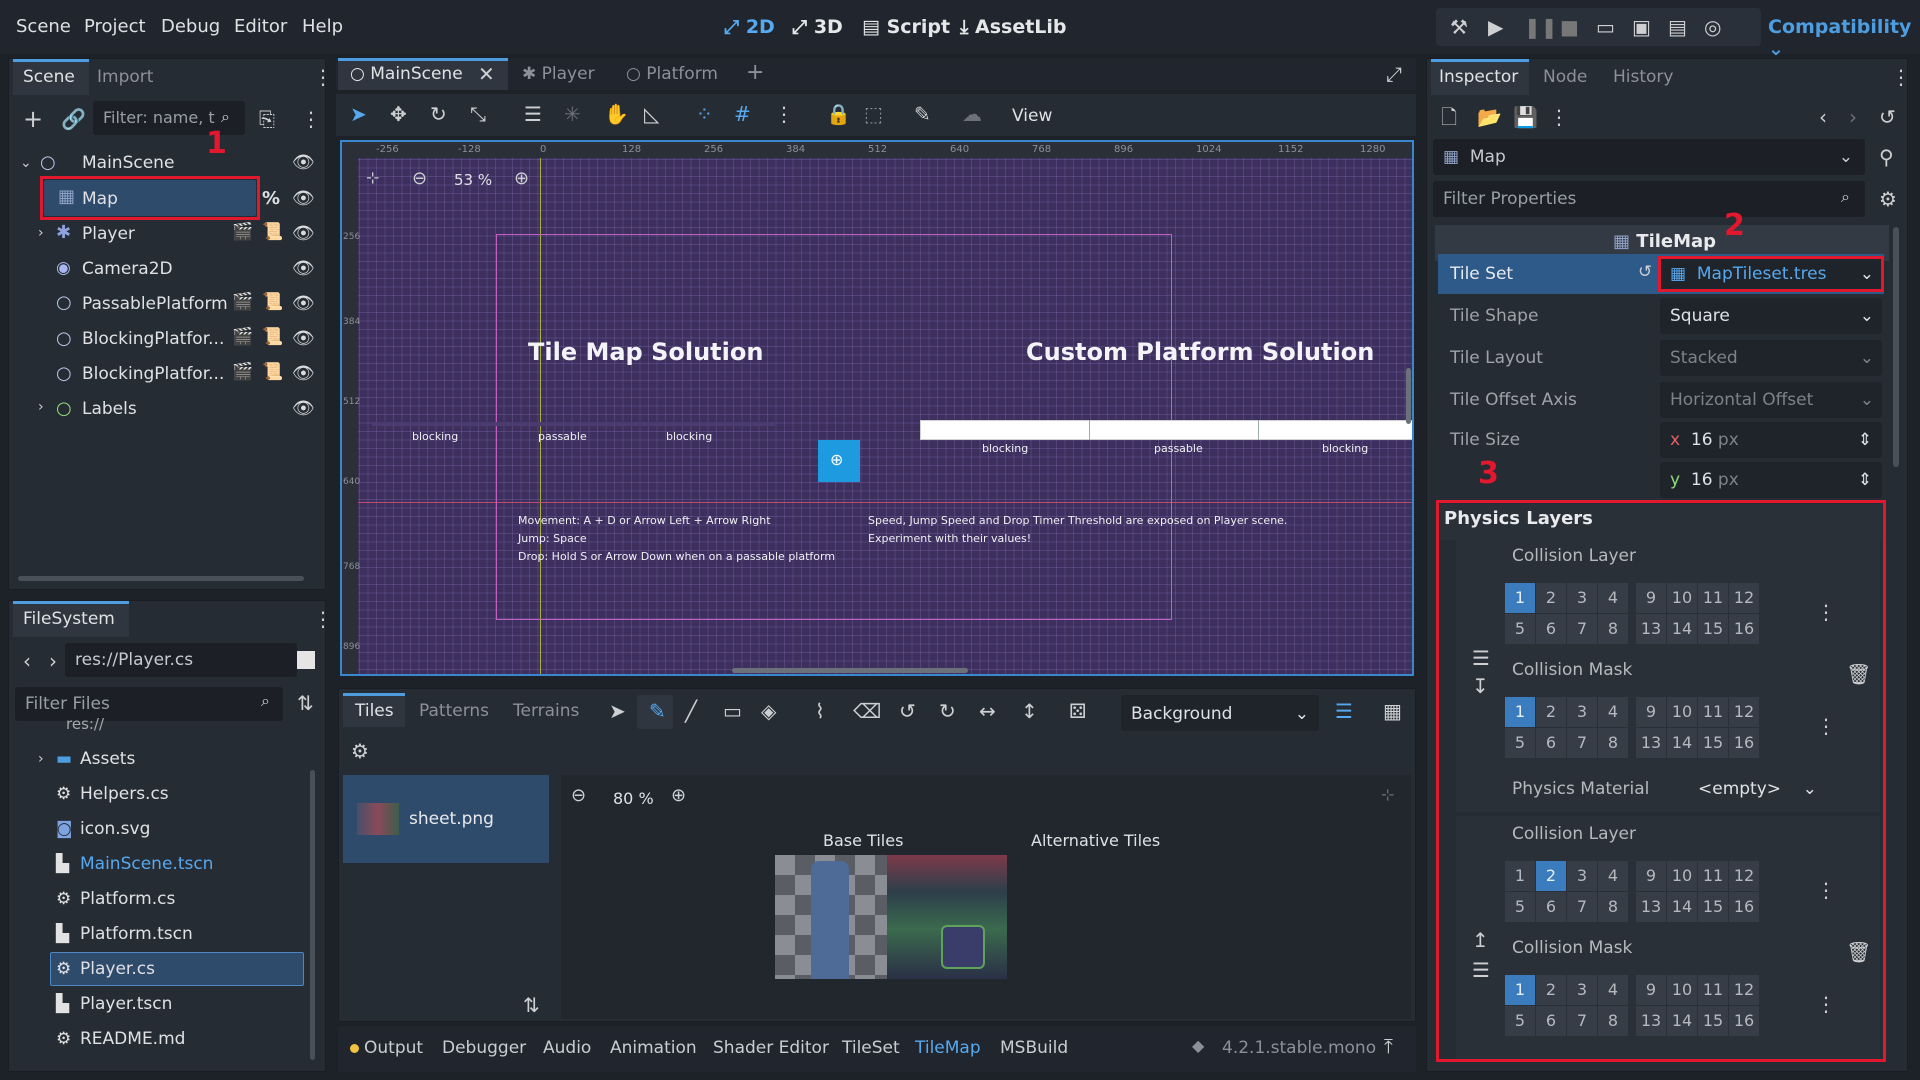  Describe the element at coordinates (1394, 74) in the screenshot. I see `distraction-free-icon: ⤢` at that location.